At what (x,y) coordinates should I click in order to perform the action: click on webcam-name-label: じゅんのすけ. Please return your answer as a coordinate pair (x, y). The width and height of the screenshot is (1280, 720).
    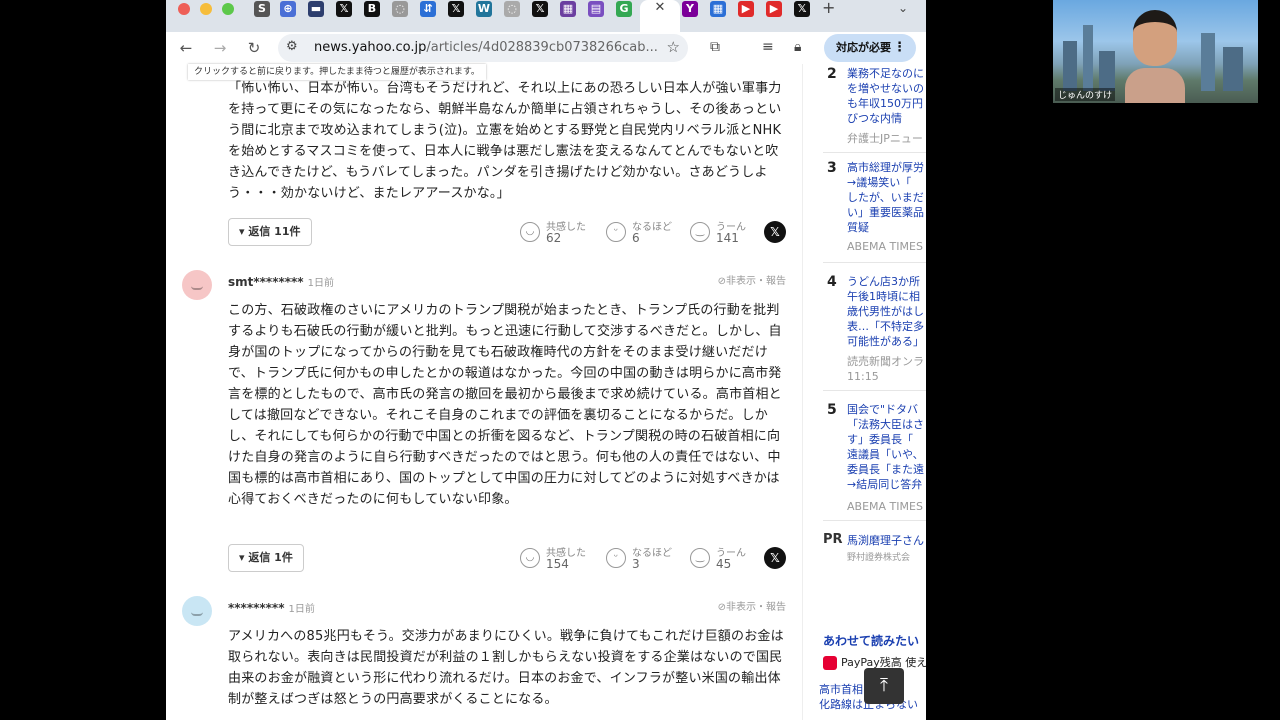
    Looking at the image, I should click on (1085, 94).